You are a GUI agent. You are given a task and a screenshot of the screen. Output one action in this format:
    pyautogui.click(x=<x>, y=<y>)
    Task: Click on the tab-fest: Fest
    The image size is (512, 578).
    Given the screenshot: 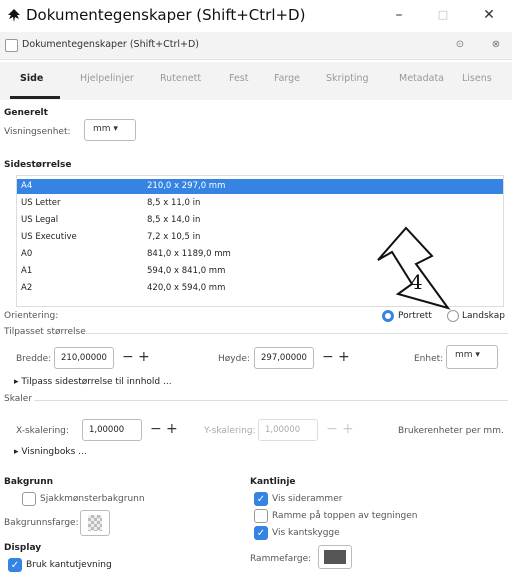 What is the action you would take?
    pyautogui.click(x=238, y=78)
    